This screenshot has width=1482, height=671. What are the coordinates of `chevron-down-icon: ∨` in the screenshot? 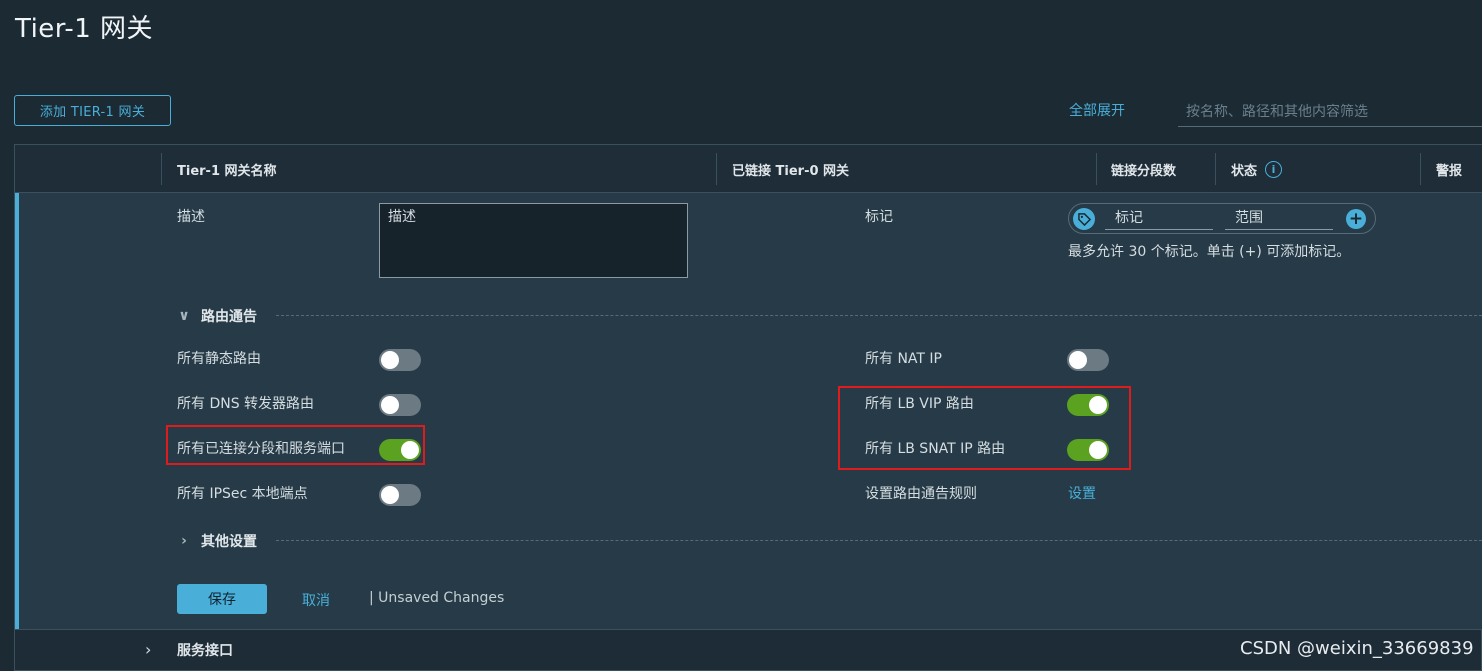 It's located at (184, 316).